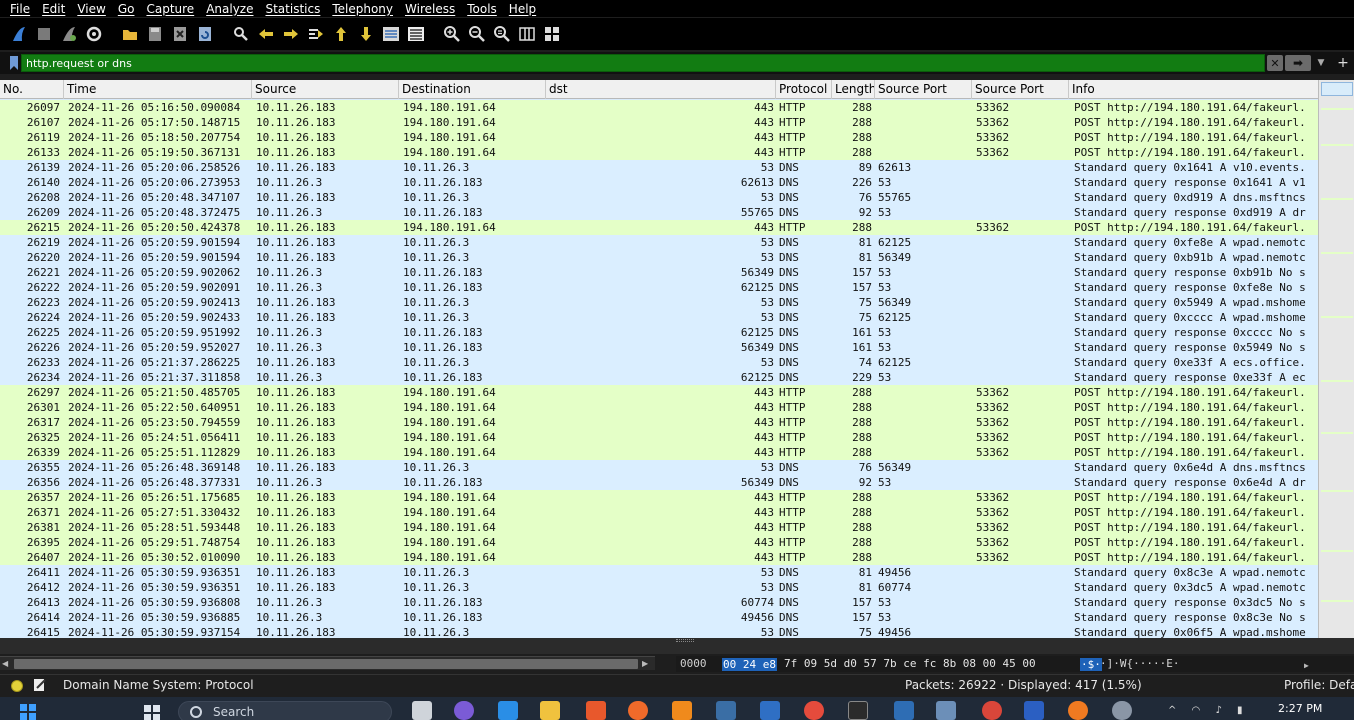 This screenshot has height=720, width=1354. I want to click on add-filter-button-icon: +, so click(1343, 63).